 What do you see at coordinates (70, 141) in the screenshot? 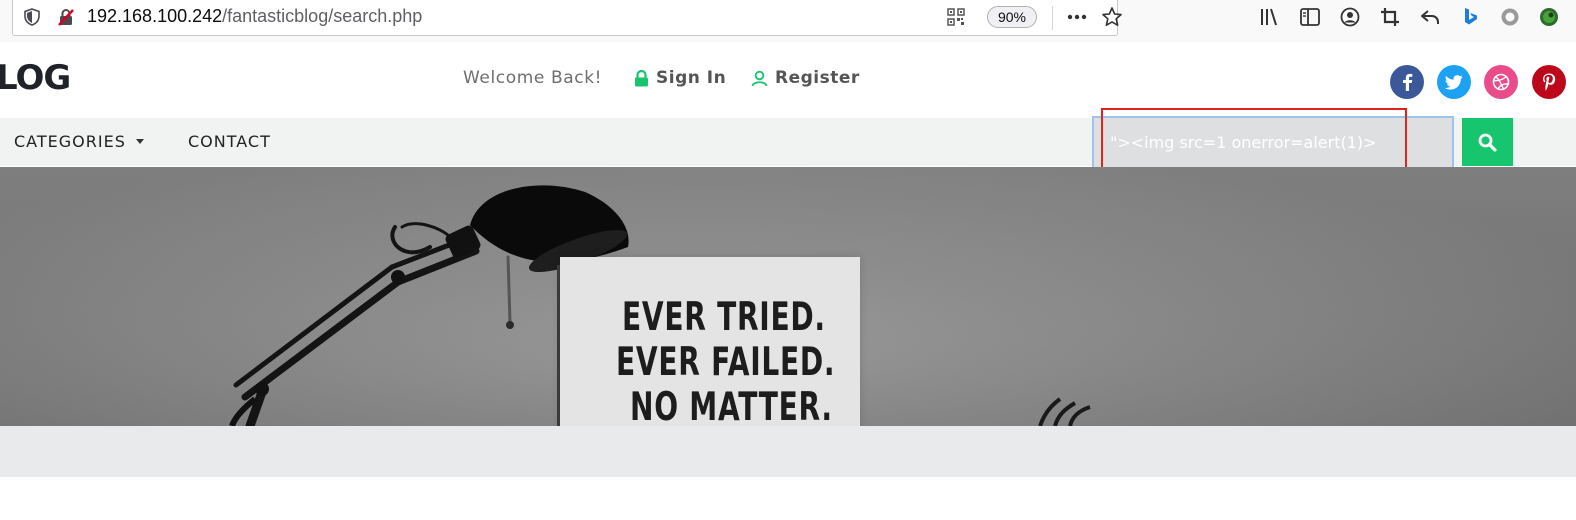
I see `nav-categories-label: CATEGORIES` at bounding box center [70, 141].